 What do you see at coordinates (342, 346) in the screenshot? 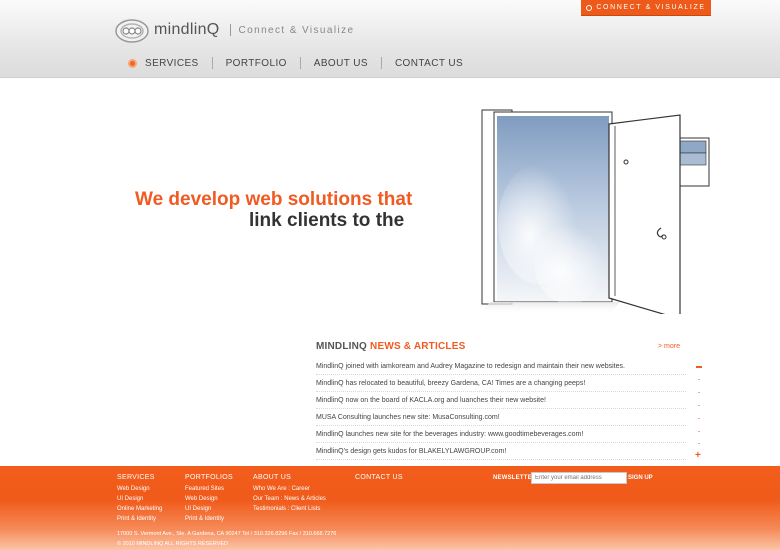
I see `news-title-prefix: MINDLINQ` at bounding box center [342, 346].